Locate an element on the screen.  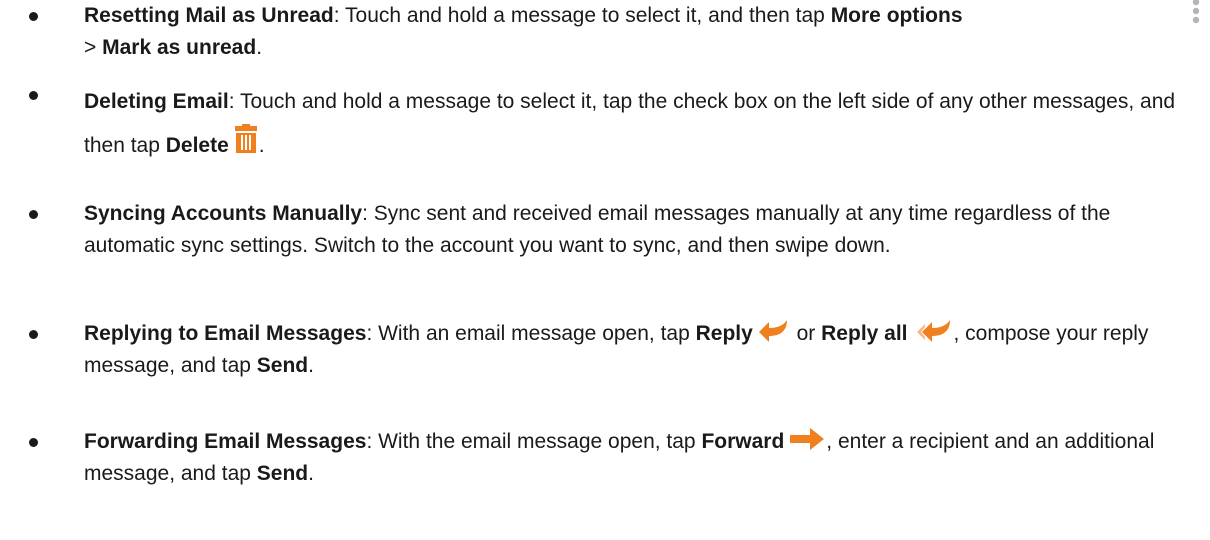
reply-icon is located at coordinates (772, 331).